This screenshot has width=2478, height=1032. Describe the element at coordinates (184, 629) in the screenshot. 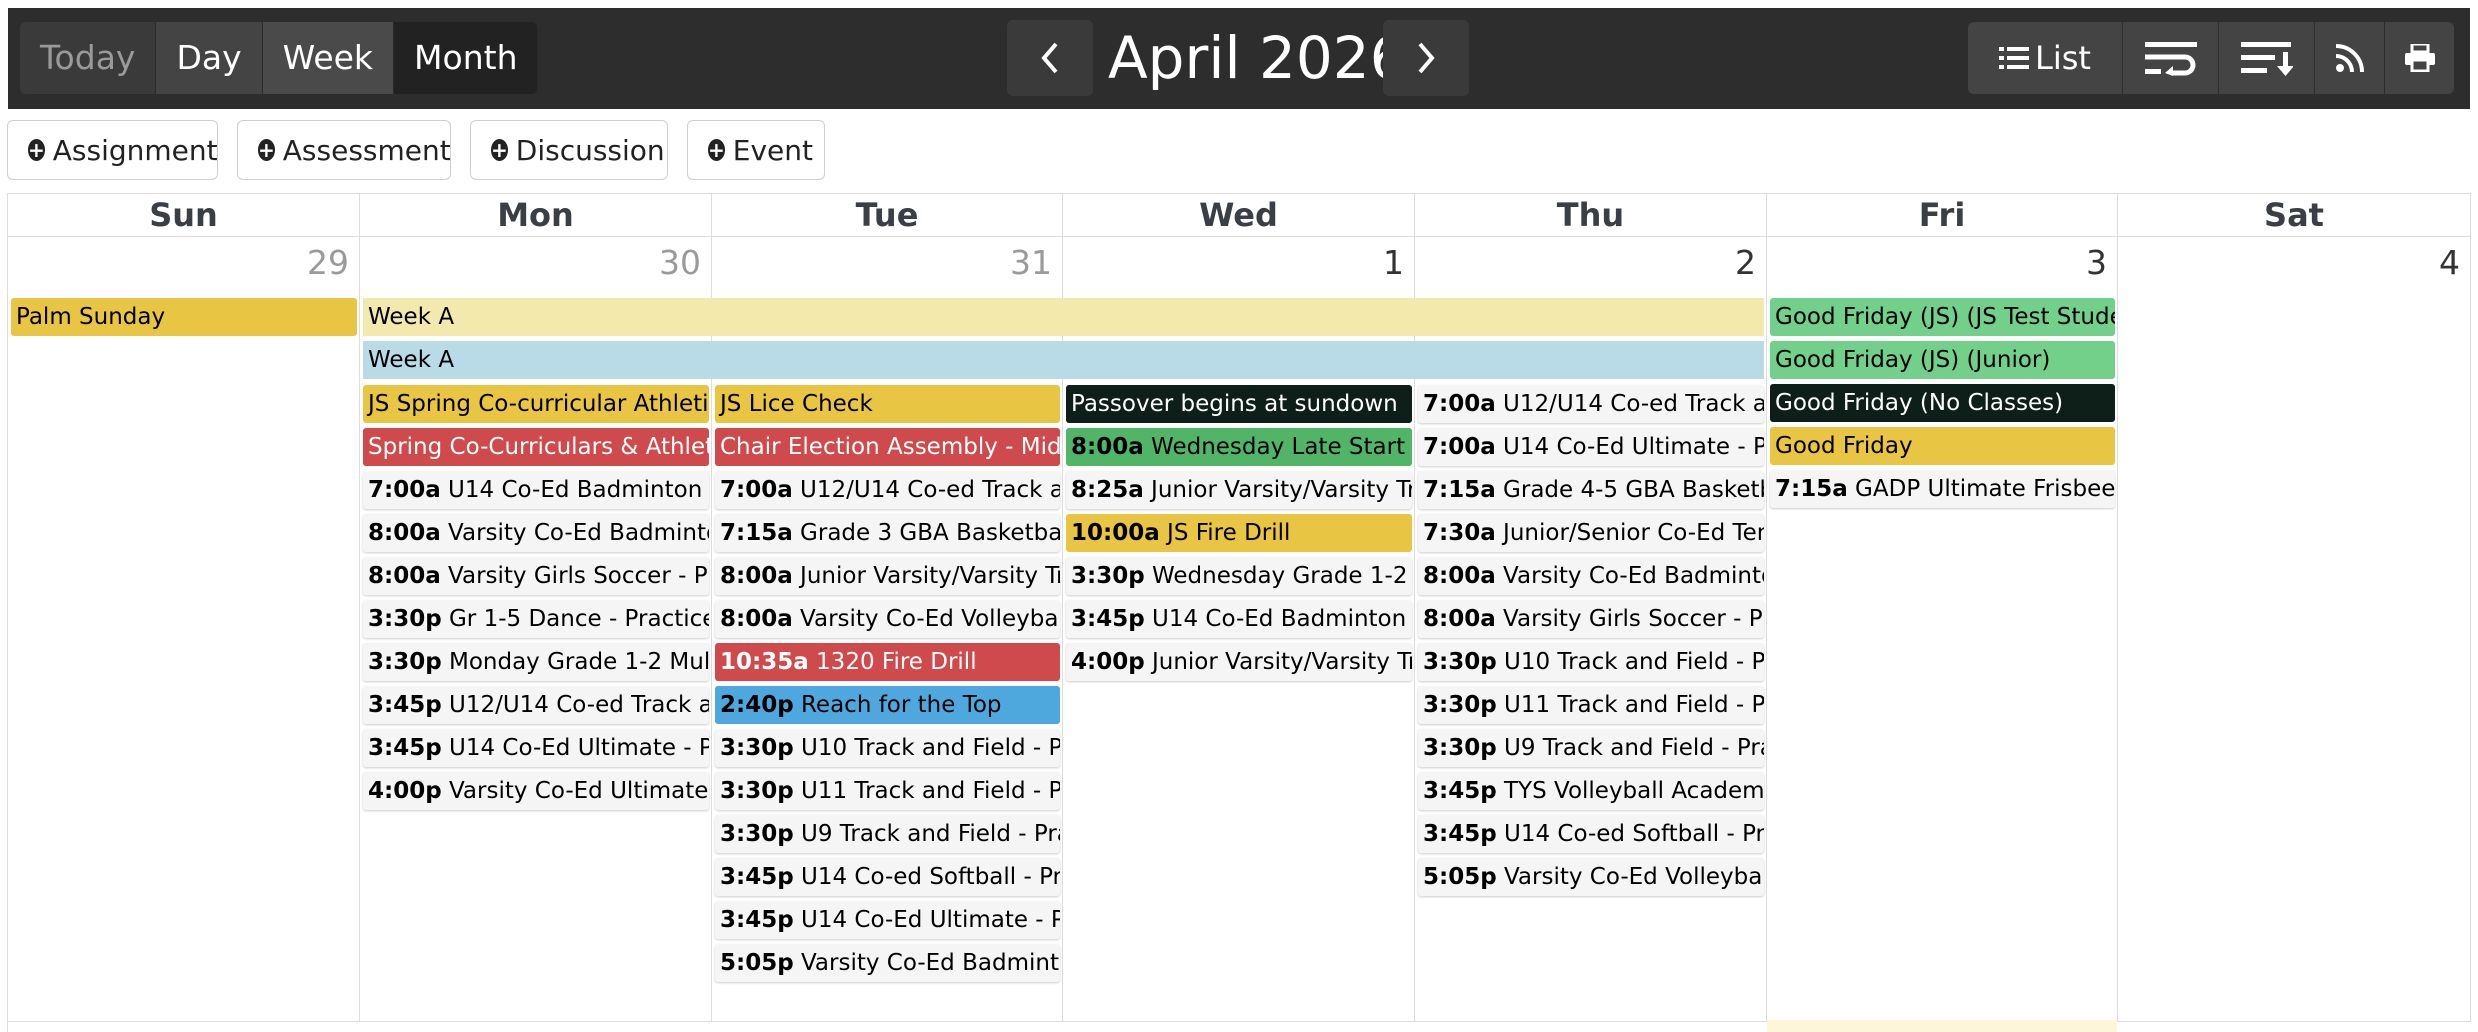

I see `day-cell-sun: 29` at that location.